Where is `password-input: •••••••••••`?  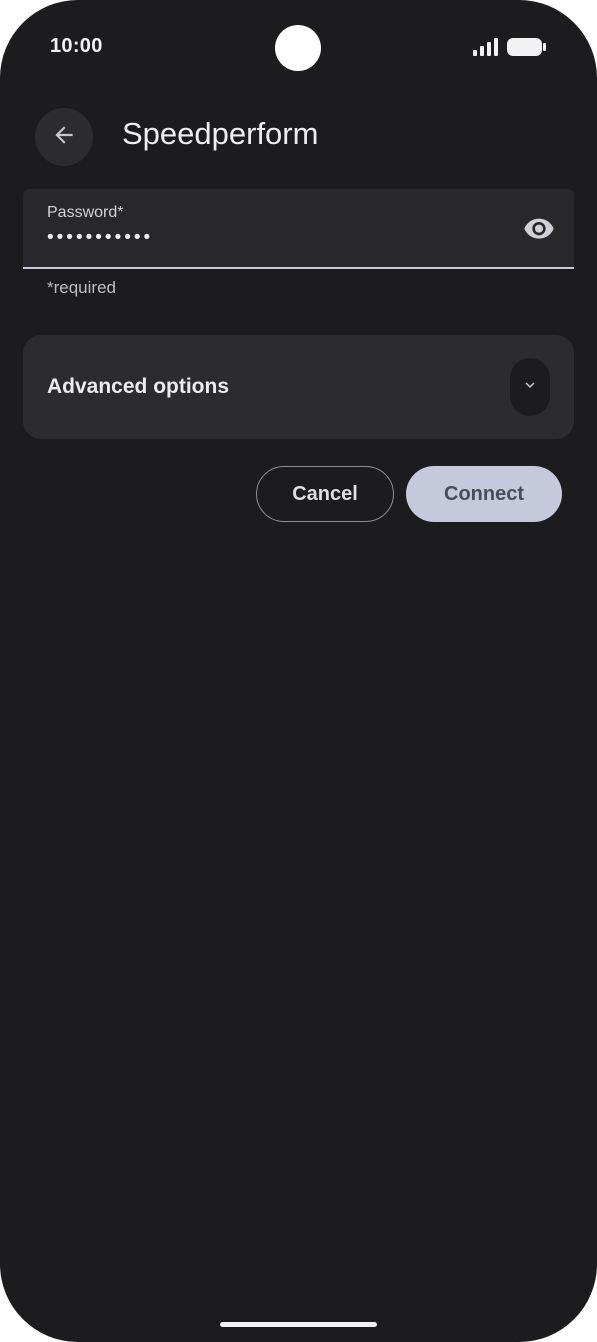 password-input: ••••••••••• is located at coordinates (100, 238).